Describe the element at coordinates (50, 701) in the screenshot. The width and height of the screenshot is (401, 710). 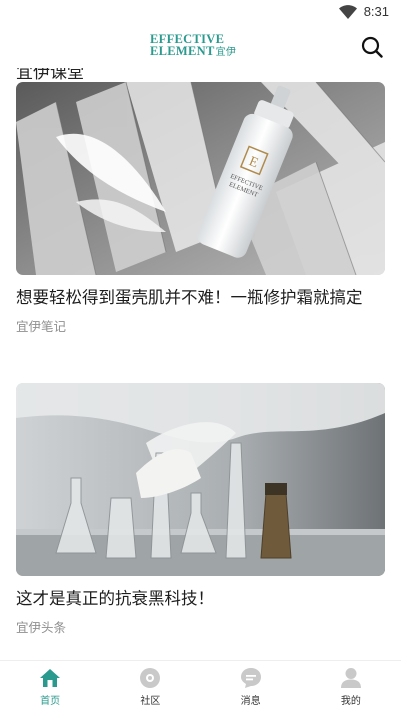
I see `tab-label-home: 首页` at that location.